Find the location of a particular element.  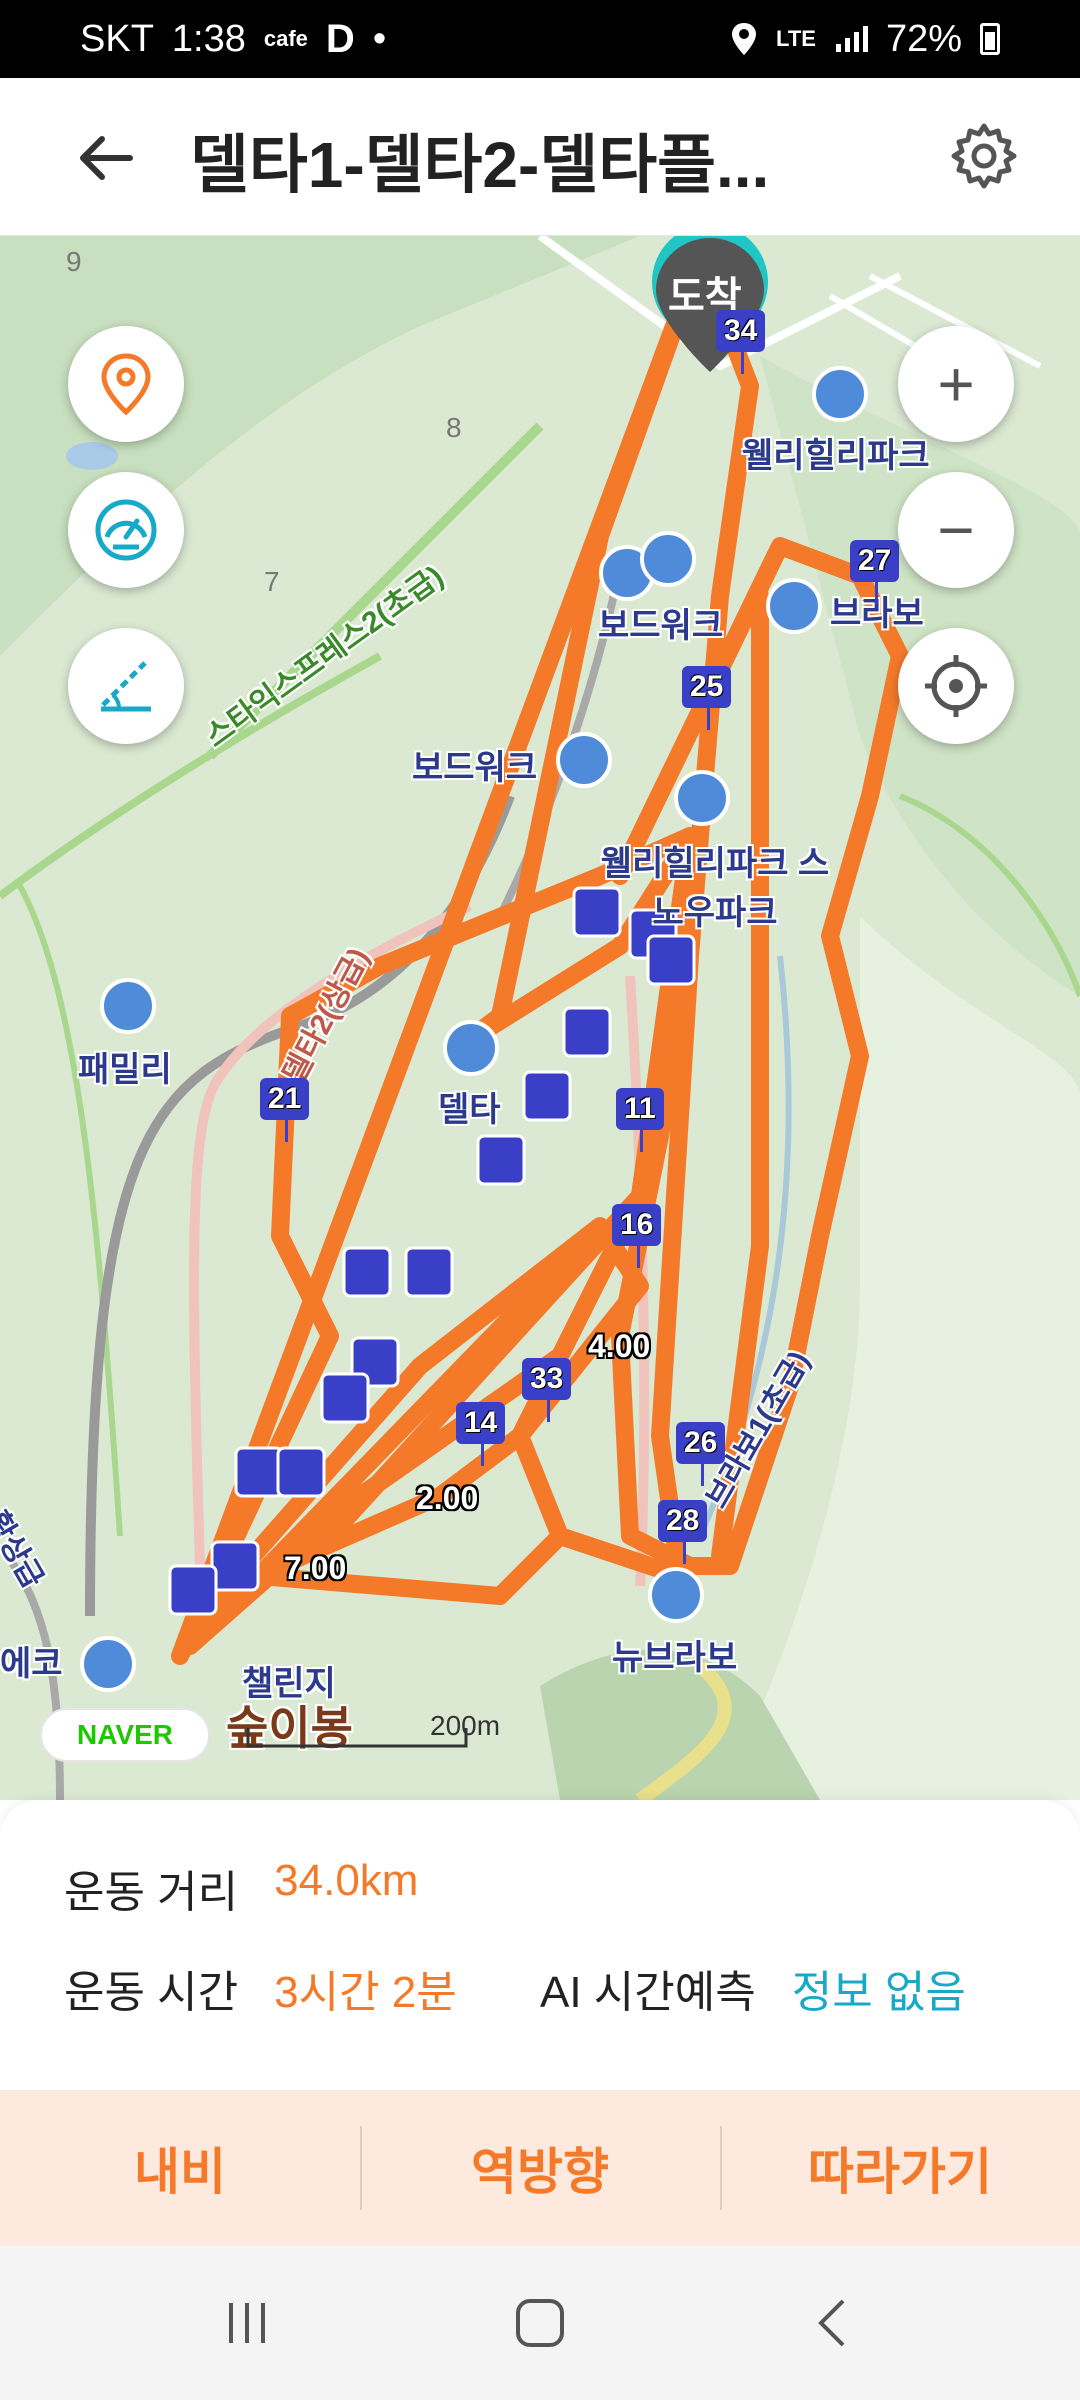

map-number-9: 9 is located at coordinates (74, 261).